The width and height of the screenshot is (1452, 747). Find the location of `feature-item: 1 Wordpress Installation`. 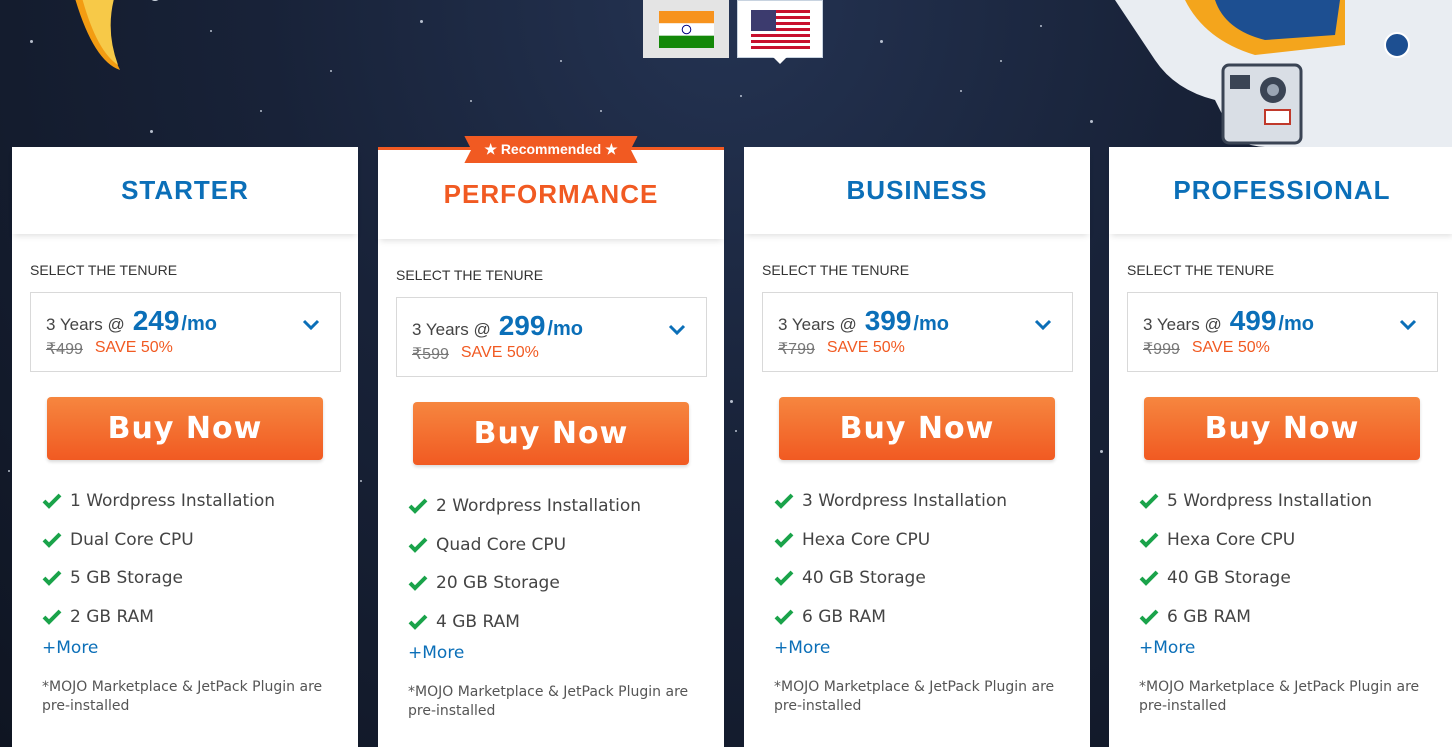

feature-item: 1 Wordpress Installation is located at coordinates (200, 501).